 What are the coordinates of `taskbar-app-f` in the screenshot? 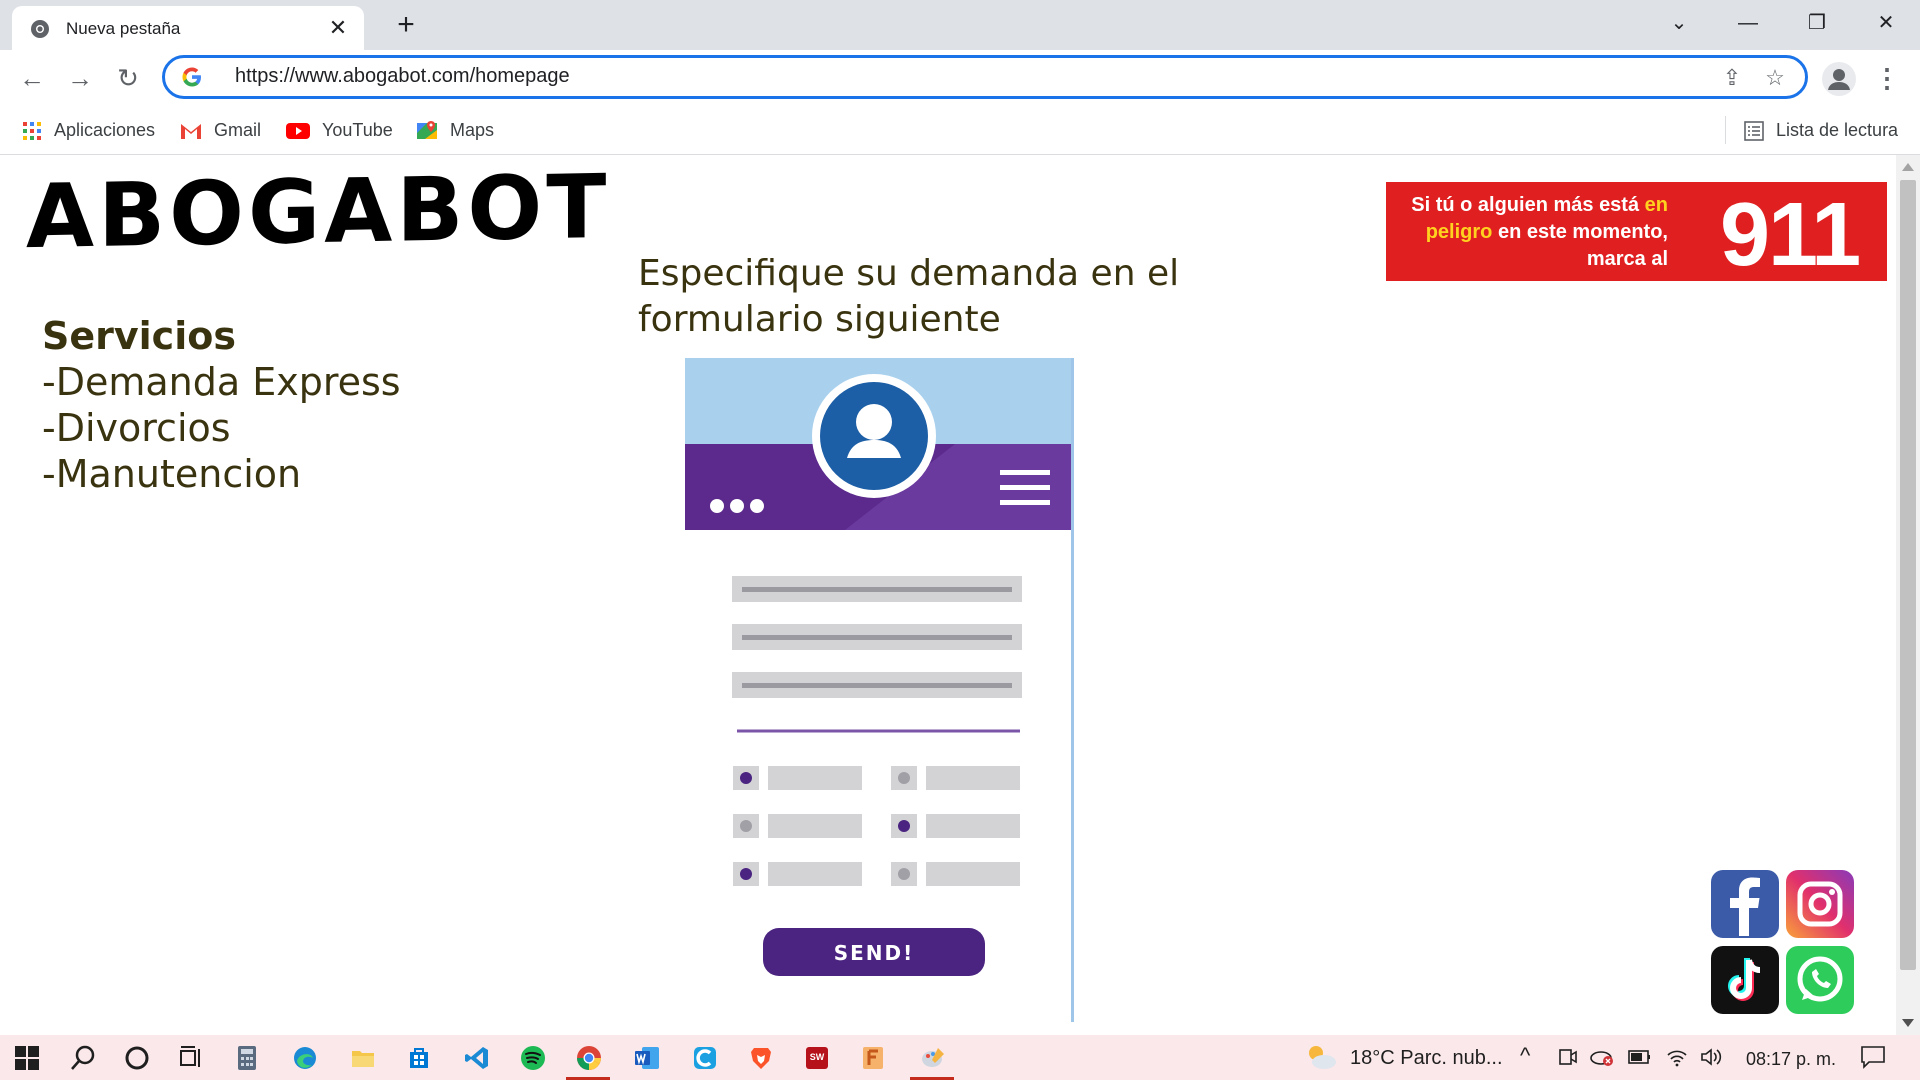 It's located at (872, 1057).